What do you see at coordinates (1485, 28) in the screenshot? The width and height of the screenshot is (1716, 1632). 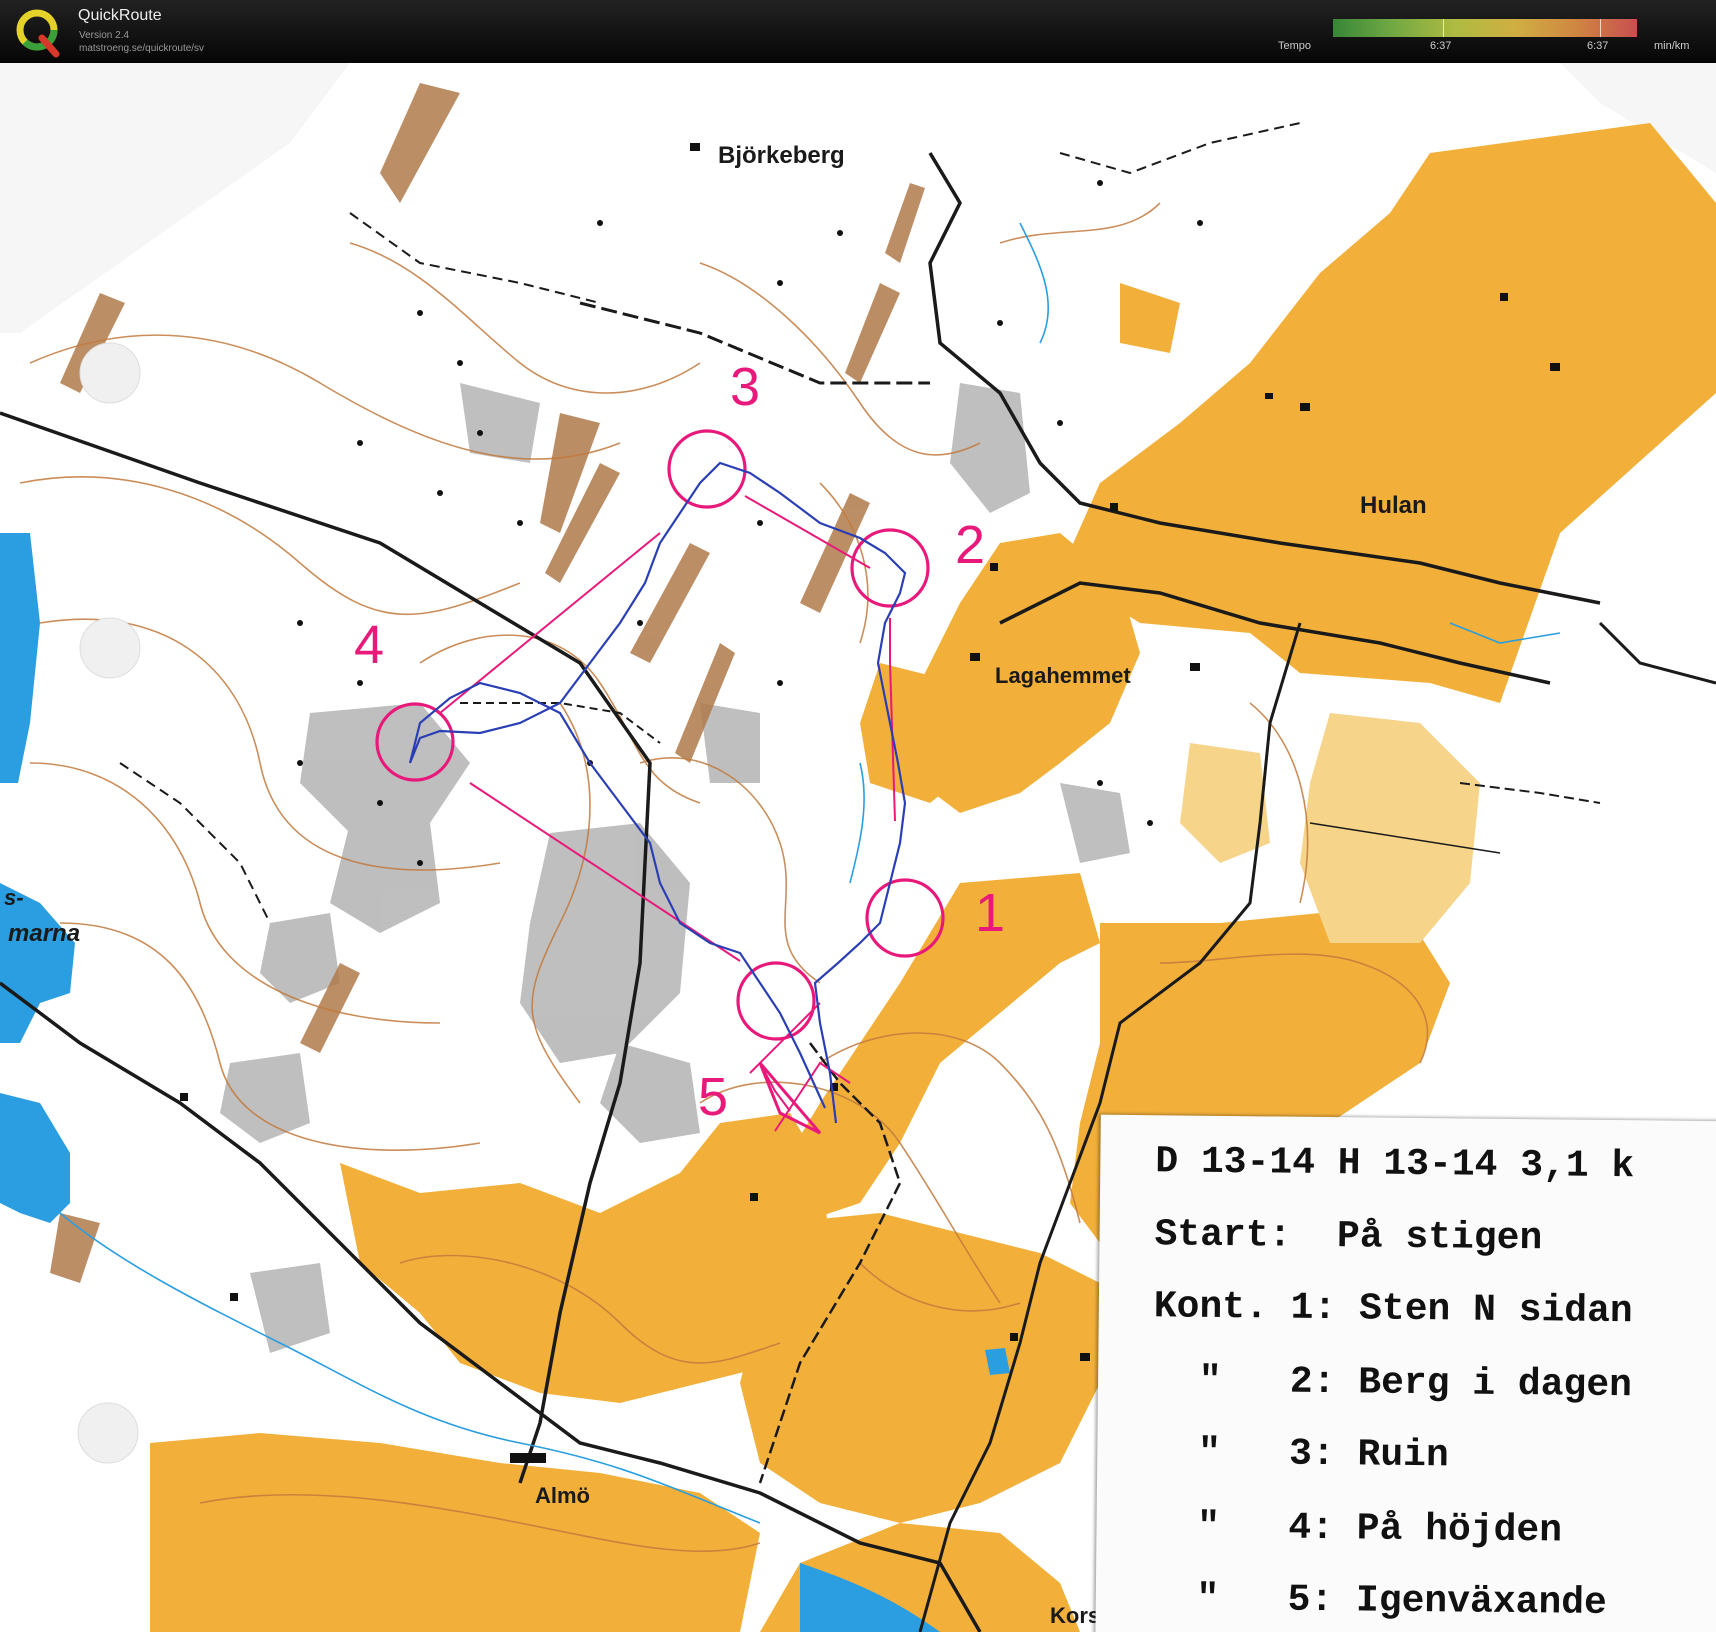 I see `tempo-color-scale` at bounding box center [1485, 28].